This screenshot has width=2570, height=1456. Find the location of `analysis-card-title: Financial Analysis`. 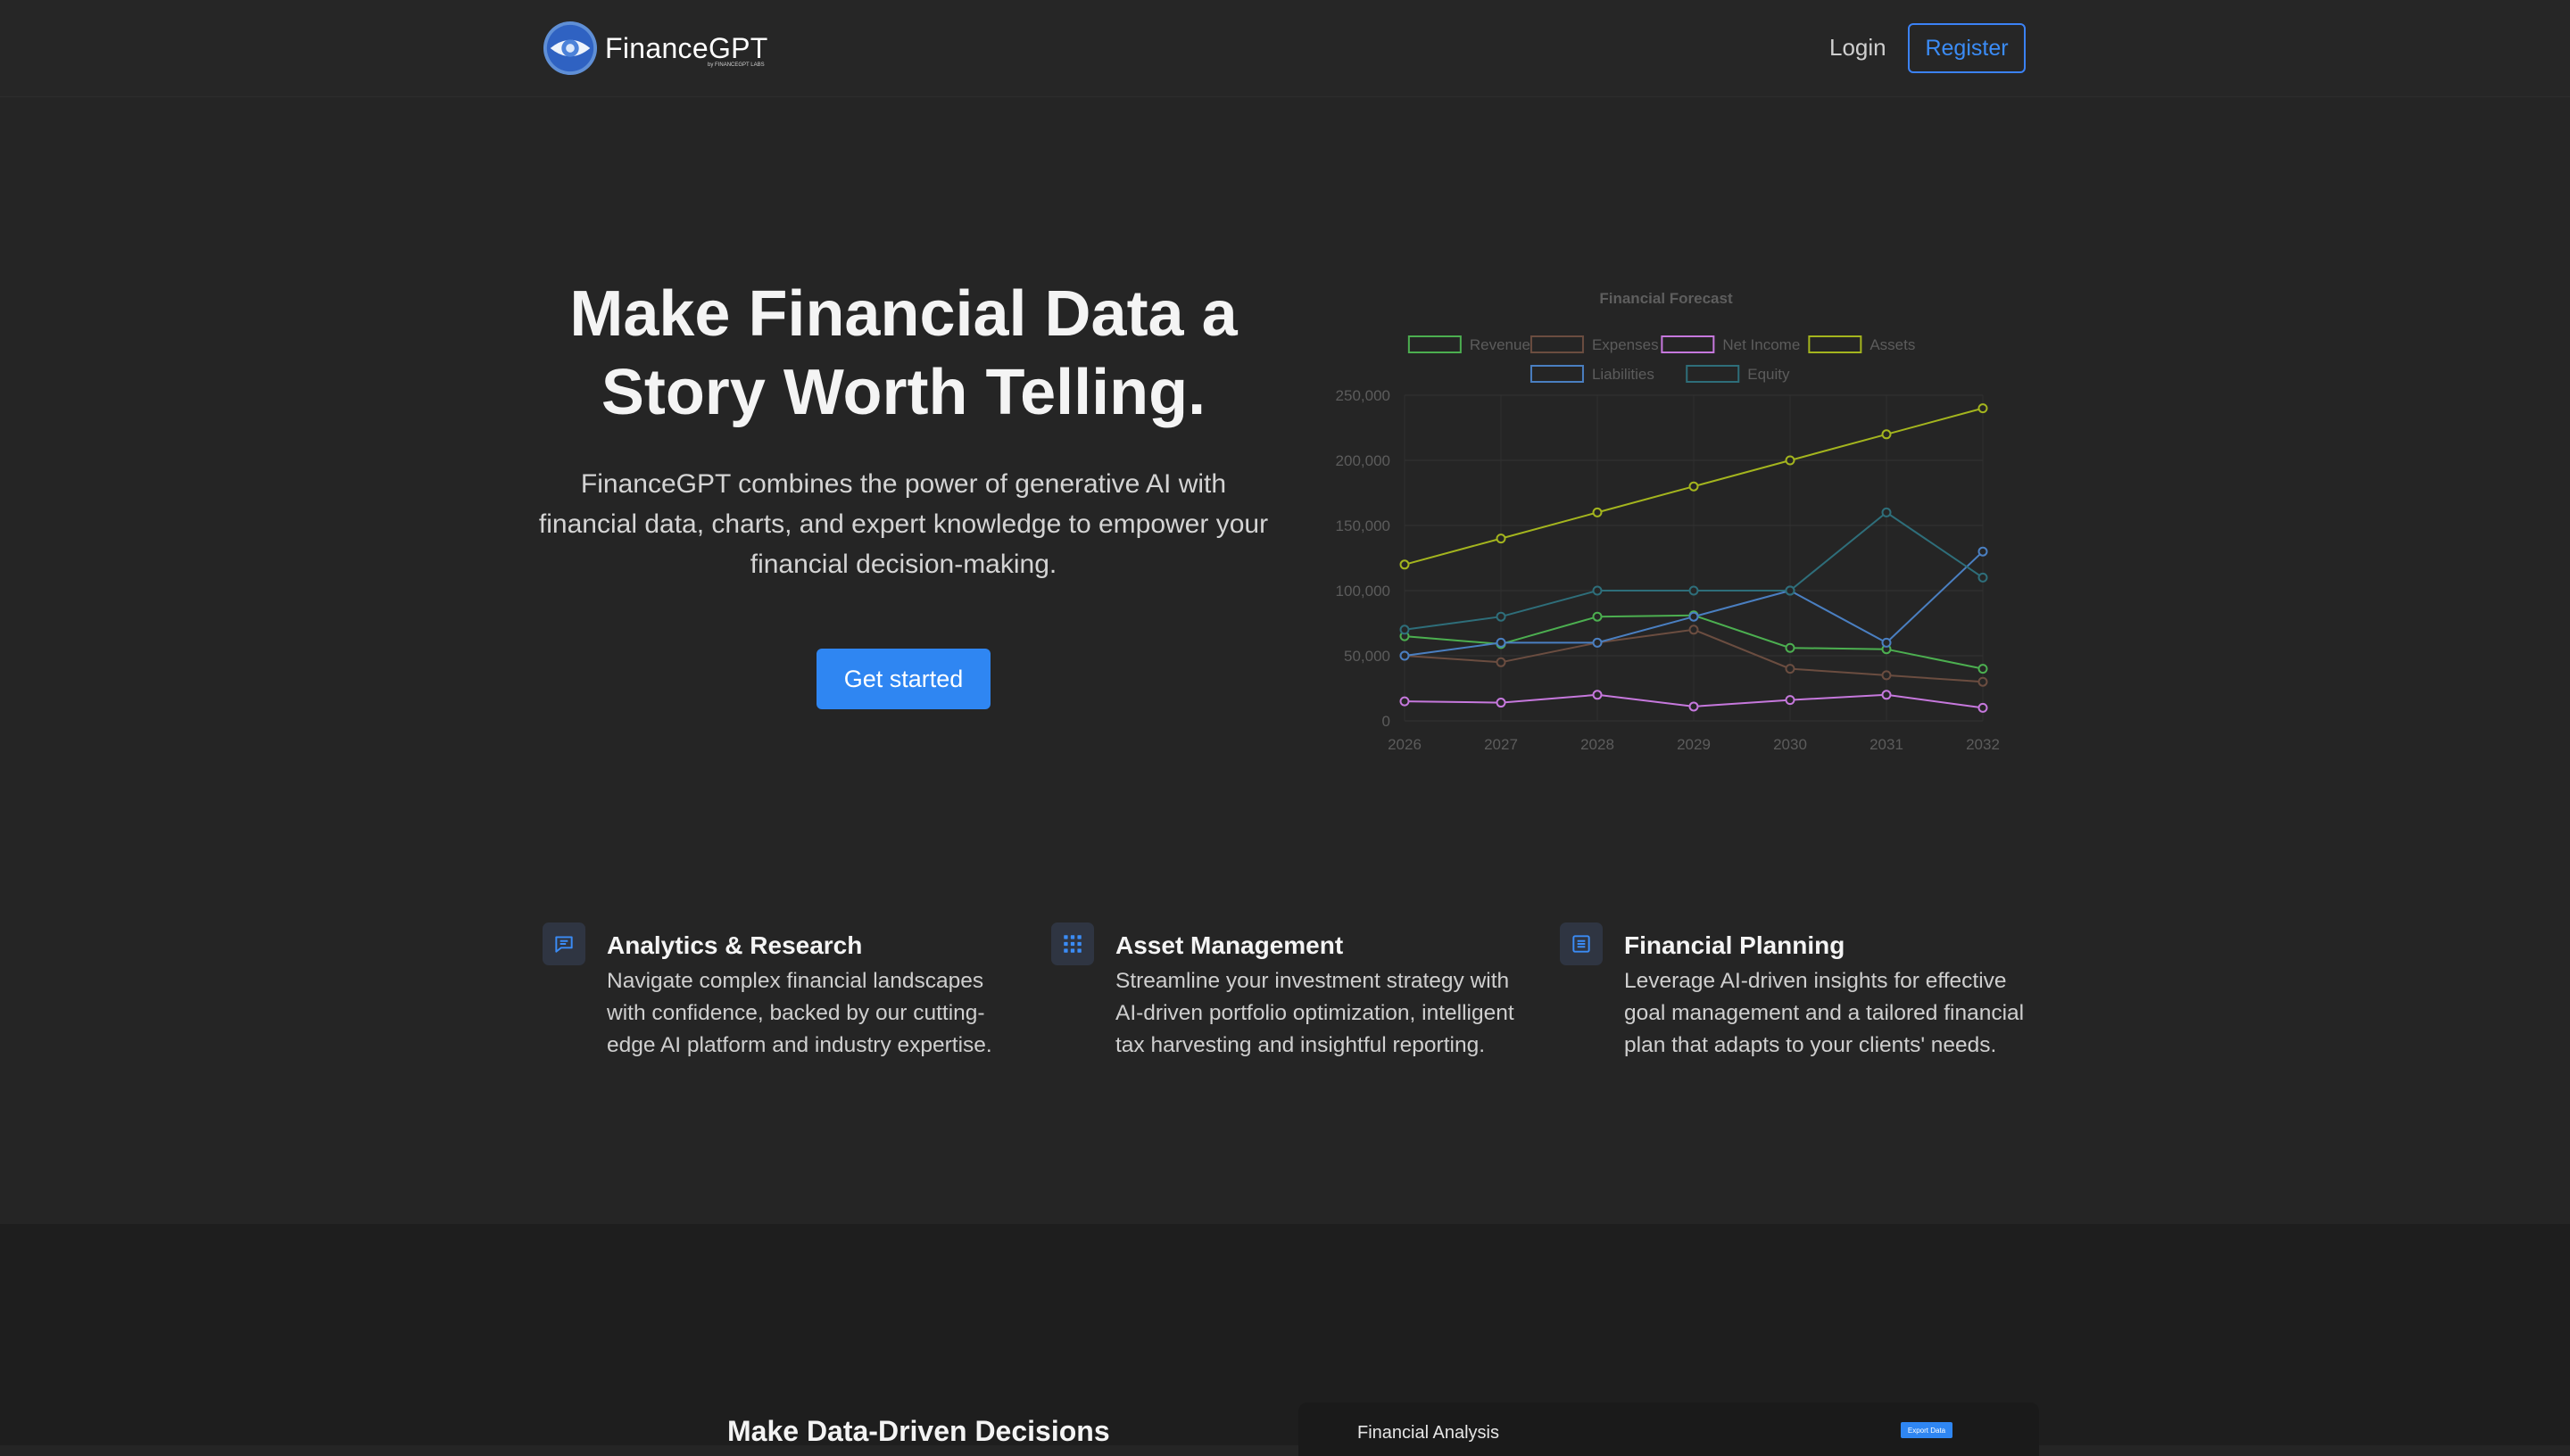

analysis-card-title: Financial Analysis is located at coordinates (1428, 1433).